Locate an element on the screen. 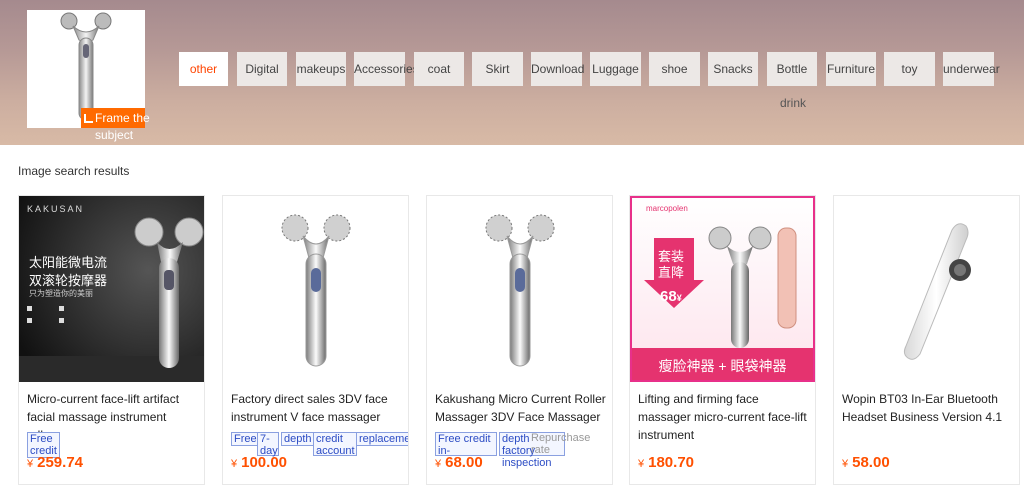 The width and height of the screenshot is (1024, 485). frame-subject-button: Frame the is located at coordinates (115, 118).